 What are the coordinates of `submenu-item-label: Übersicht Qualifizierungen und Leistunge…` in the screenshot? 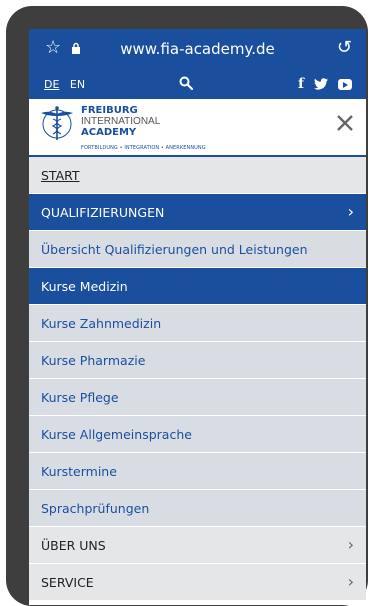 It's located at (174, 249).